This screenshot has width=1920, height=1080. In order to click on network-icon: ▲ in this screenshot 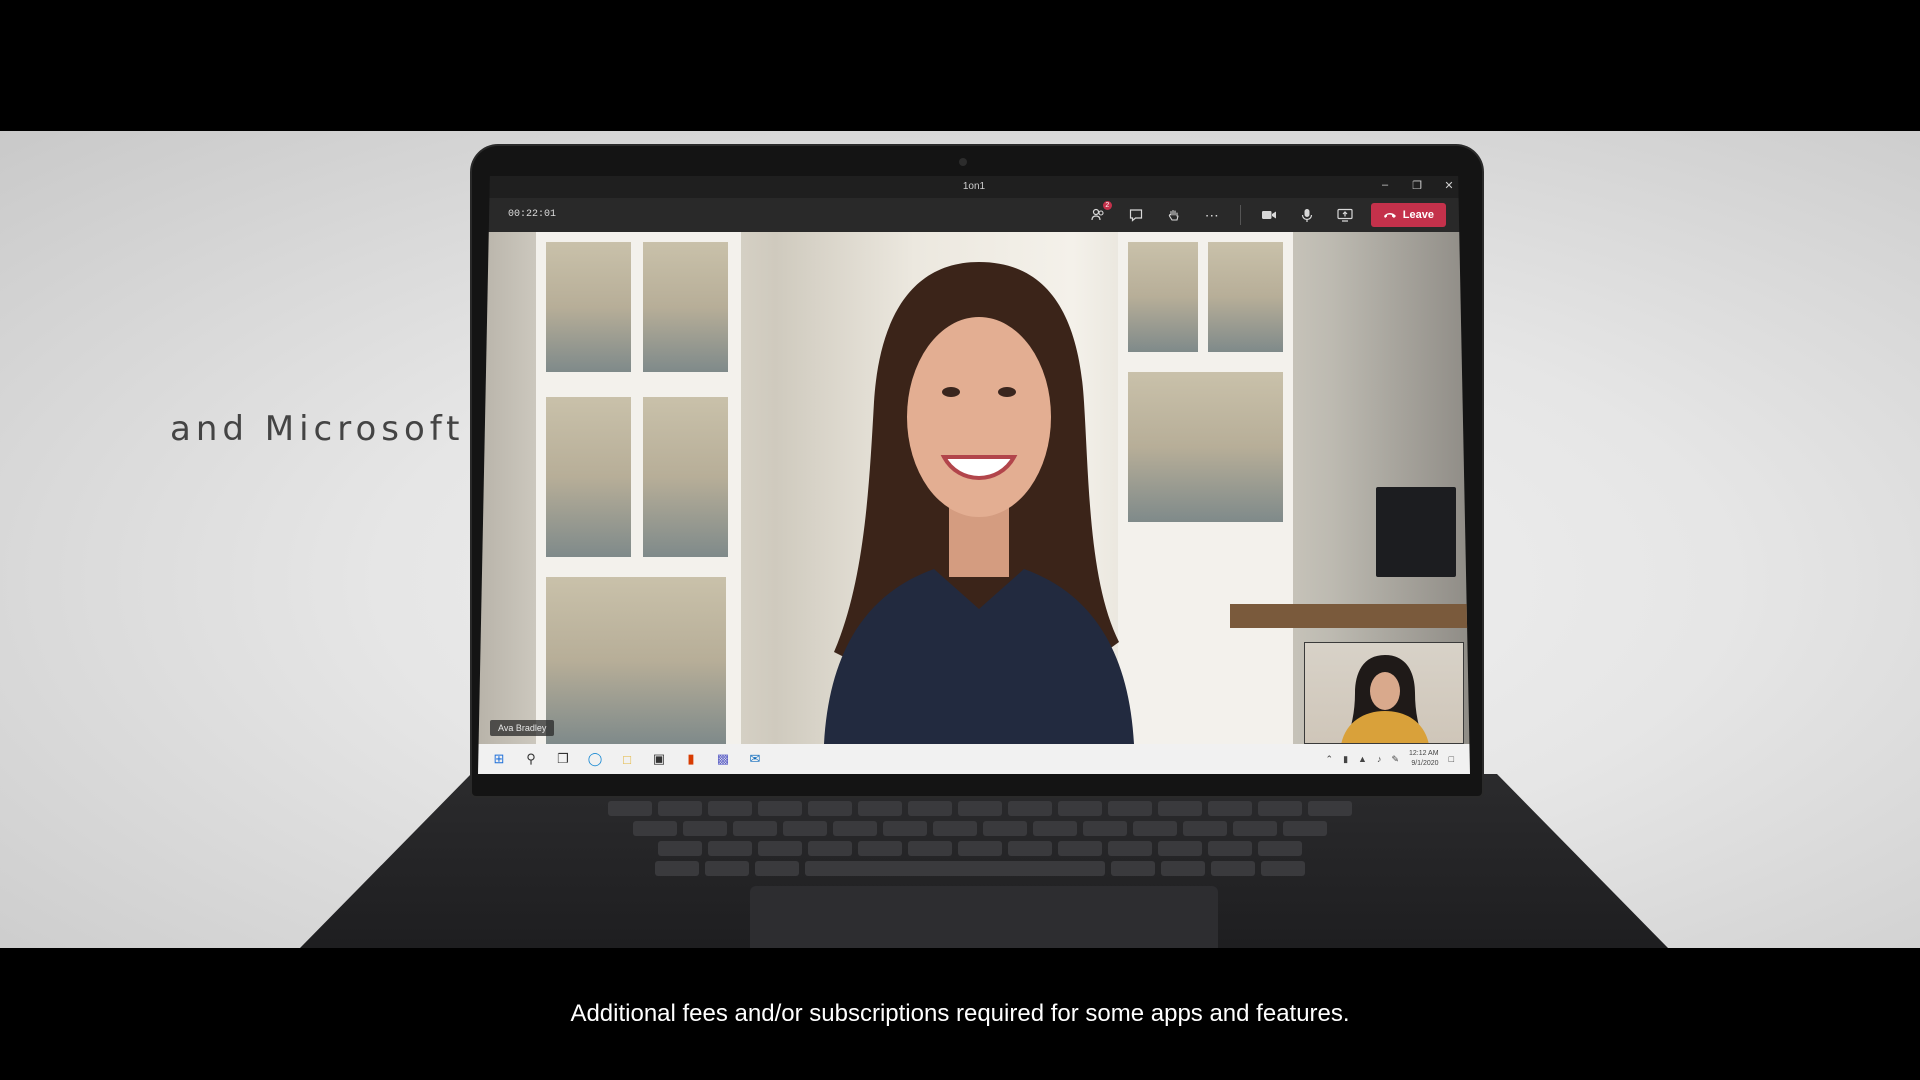, I will do `click(1362, 759)`.